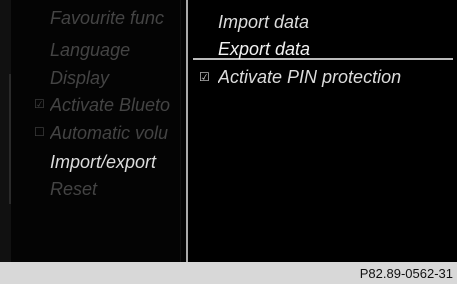 The height and width of the screenshot is (284, 457). What do you see at coordinates (10, 139) in the screenshot?
I see `scroll-indicator` at bounding box center [10, 139].